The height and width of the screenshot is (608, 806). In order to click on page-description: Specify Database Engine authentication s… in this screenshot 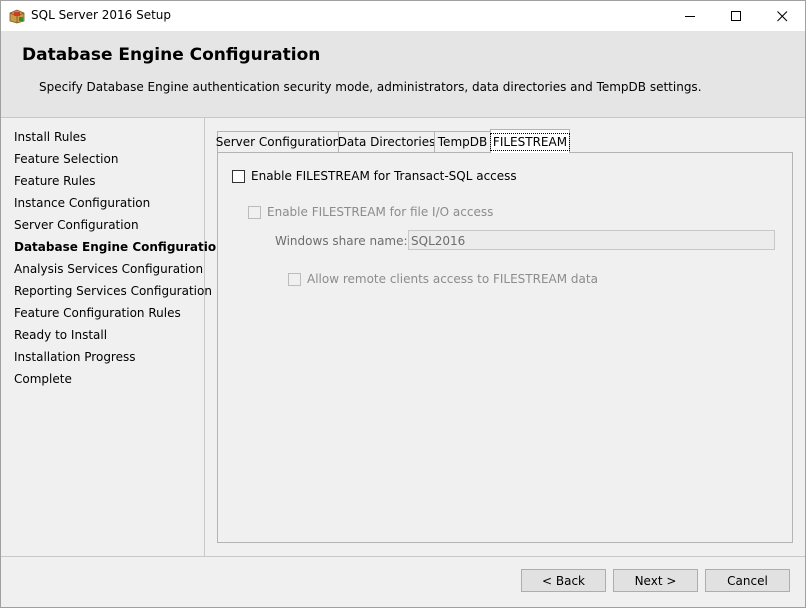, I will do `click(370, 87)`.